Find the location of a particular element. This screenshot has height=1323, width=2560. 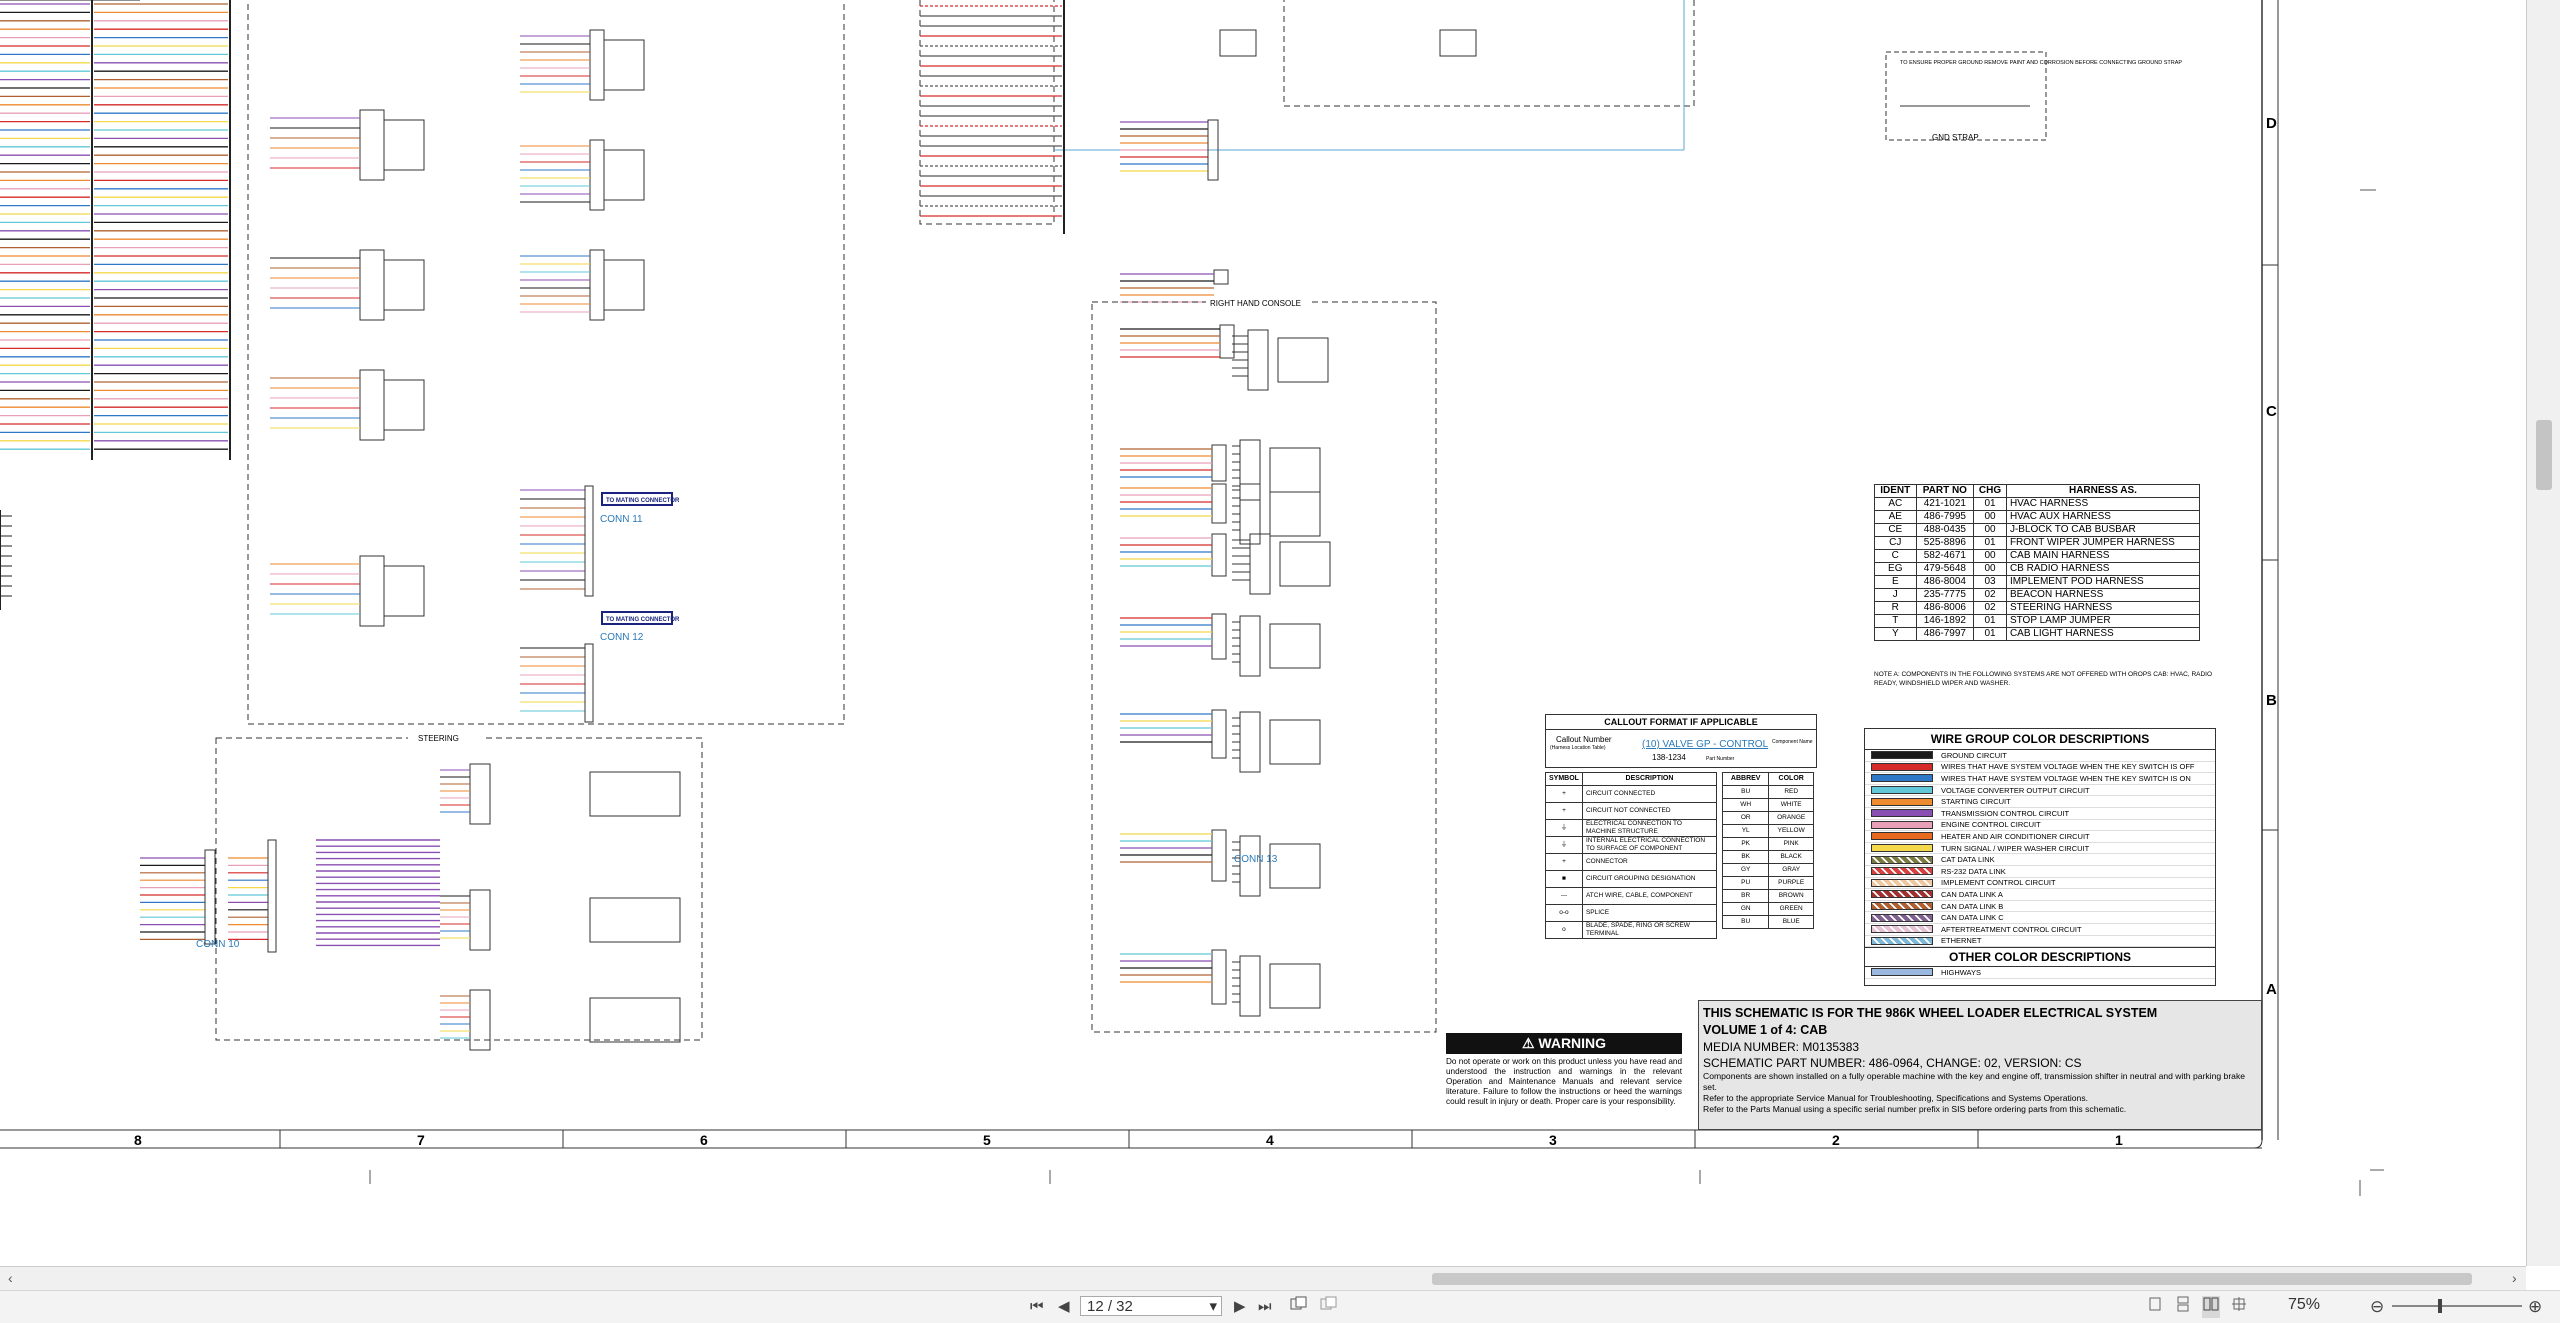

harness-cell: 486-8004 is located at coordinates (1945, 582).